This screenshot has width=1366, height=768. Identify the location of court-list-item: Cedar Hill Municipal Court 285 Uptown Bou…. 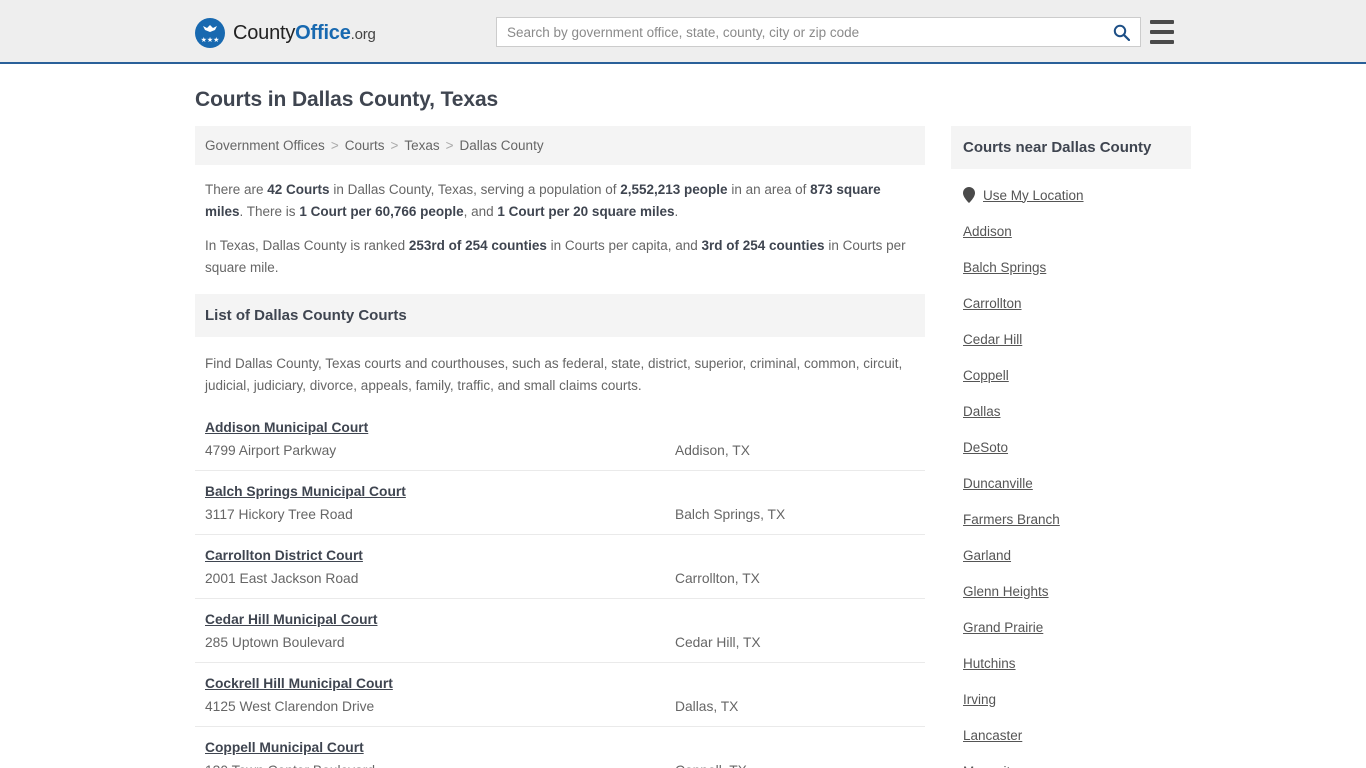
(560, 631).